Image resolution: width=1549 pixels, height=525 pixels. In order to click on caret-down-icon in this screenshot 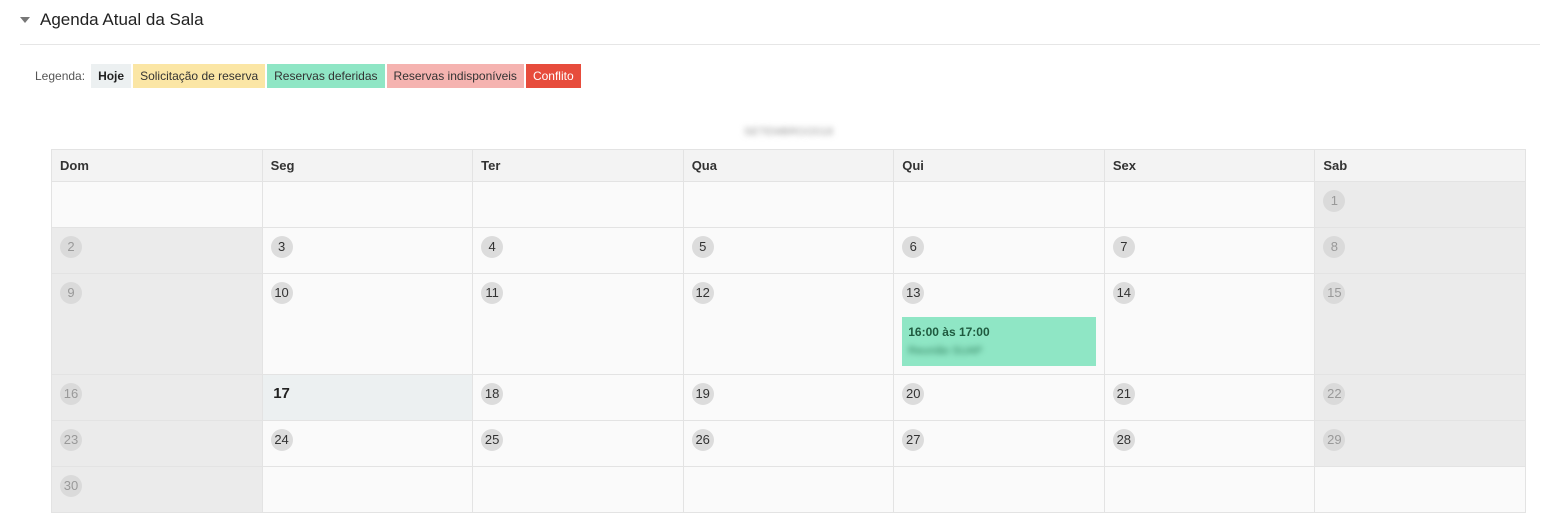, I will do `click(25, 20)`.